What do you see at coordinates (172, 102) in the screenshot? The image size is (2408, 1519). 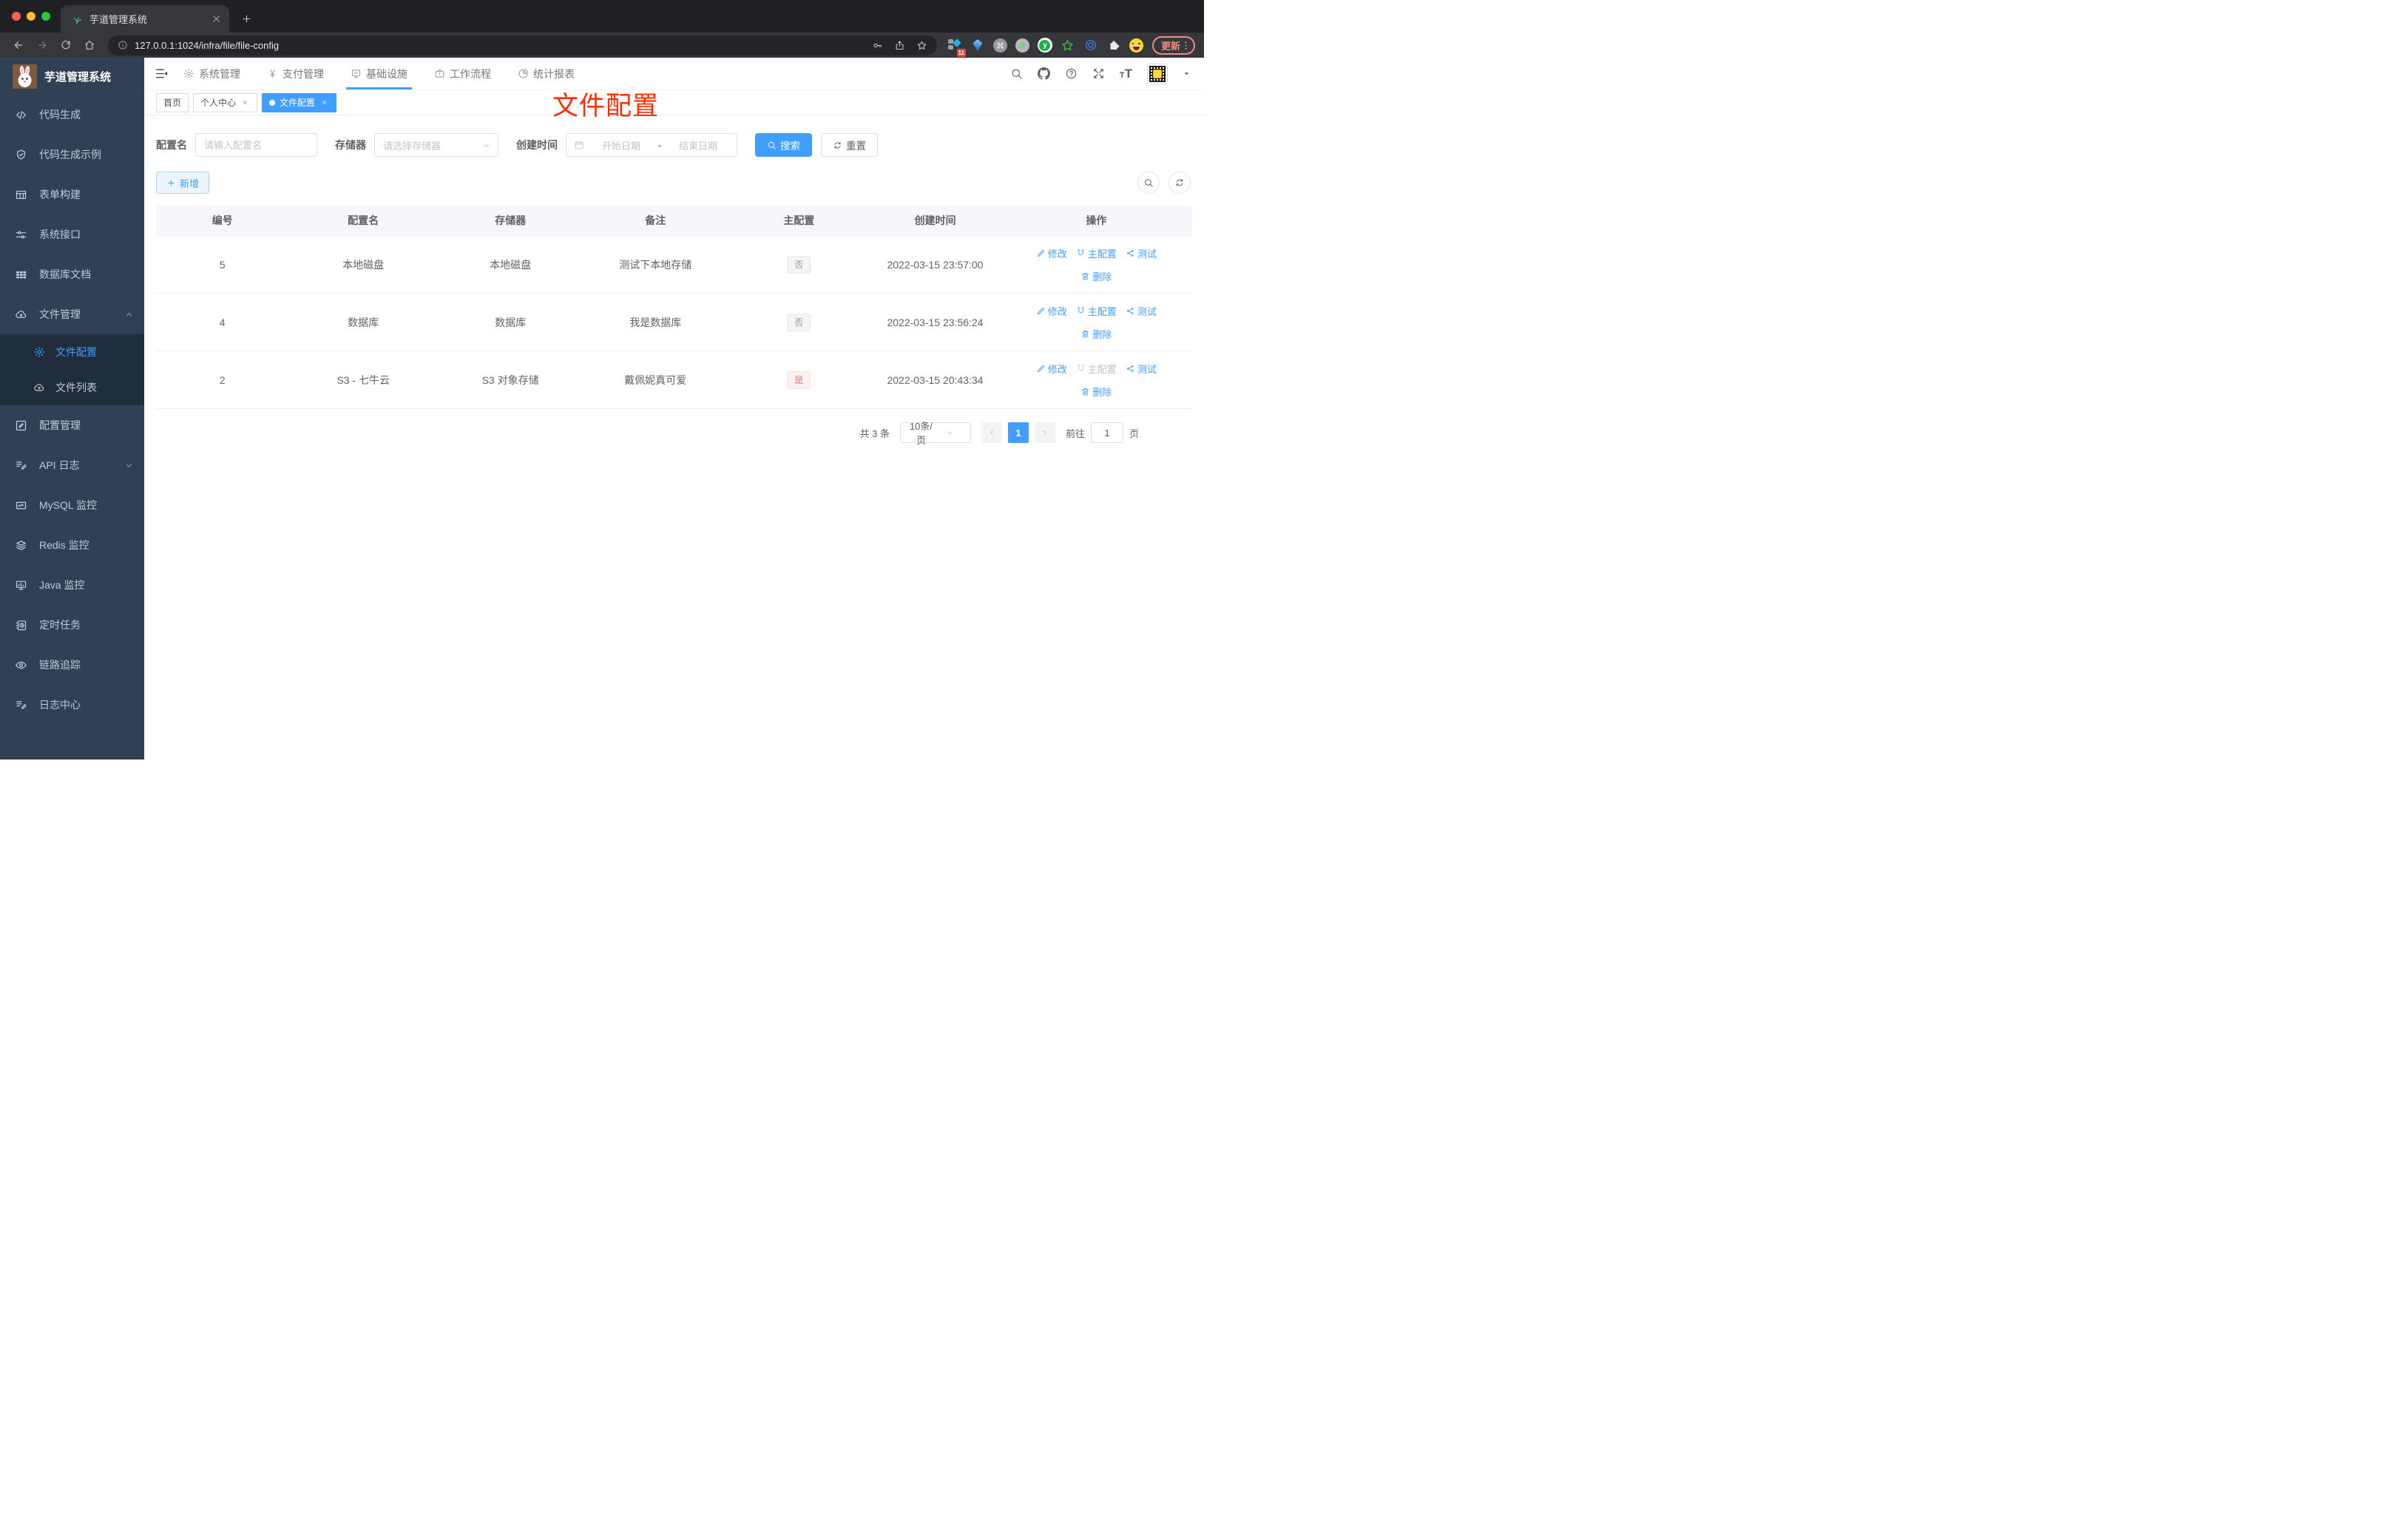 I see `tag-home: 首页` at bounding box center [172, 102].